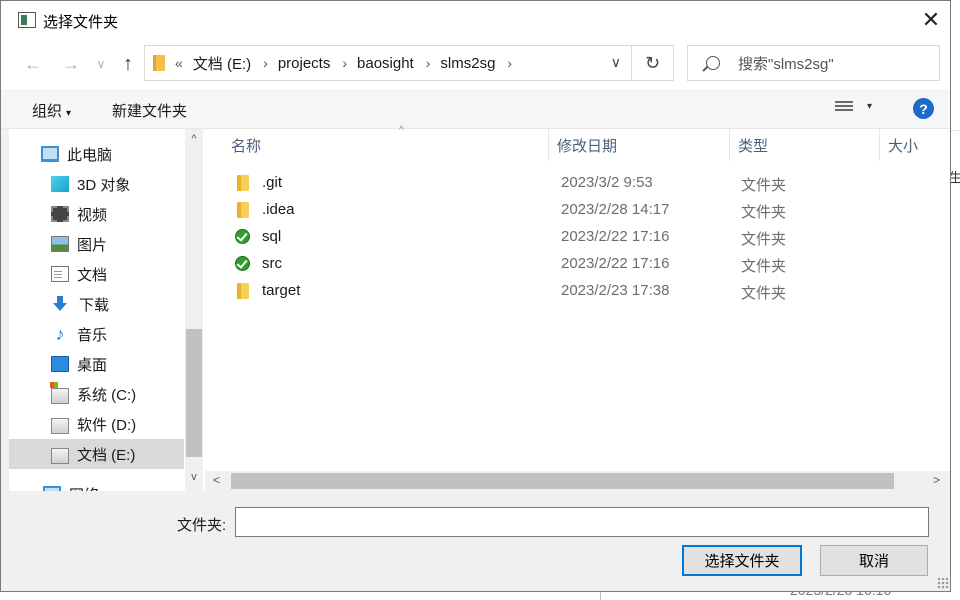 The width and height of the screenshot is (960, 600). I want to click on sidebar-item-pictures: 图片, so click(96, 244).